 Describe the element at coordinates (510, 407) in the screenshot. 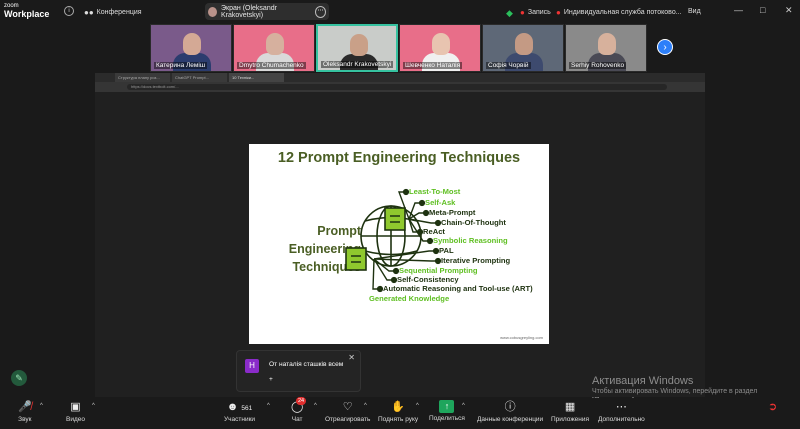

I see `info-circle-icon: ⓘ` at that location.